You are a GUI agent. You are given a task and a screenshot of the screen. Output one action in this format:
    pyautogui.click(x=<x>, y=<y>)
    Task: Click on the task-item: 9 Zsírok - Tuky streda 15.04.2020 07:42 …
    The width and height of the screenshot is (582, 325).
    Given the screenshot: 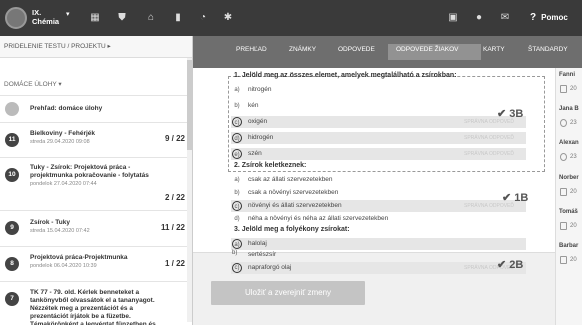 What is the action you would take?
    pyautogui.click(x=96, y=227)
    